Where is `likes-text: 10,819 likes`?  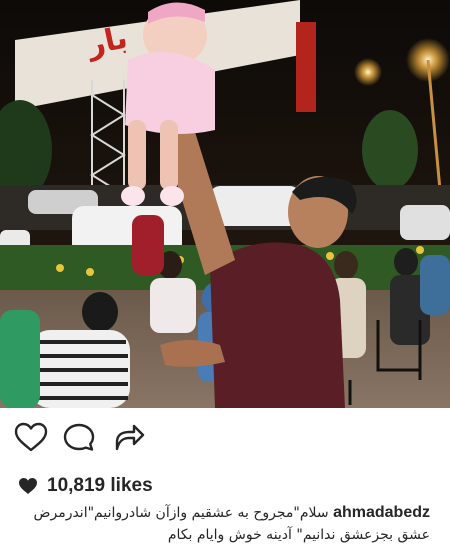
likes-text: 10,819 likes is located at coordinates (100, 485).